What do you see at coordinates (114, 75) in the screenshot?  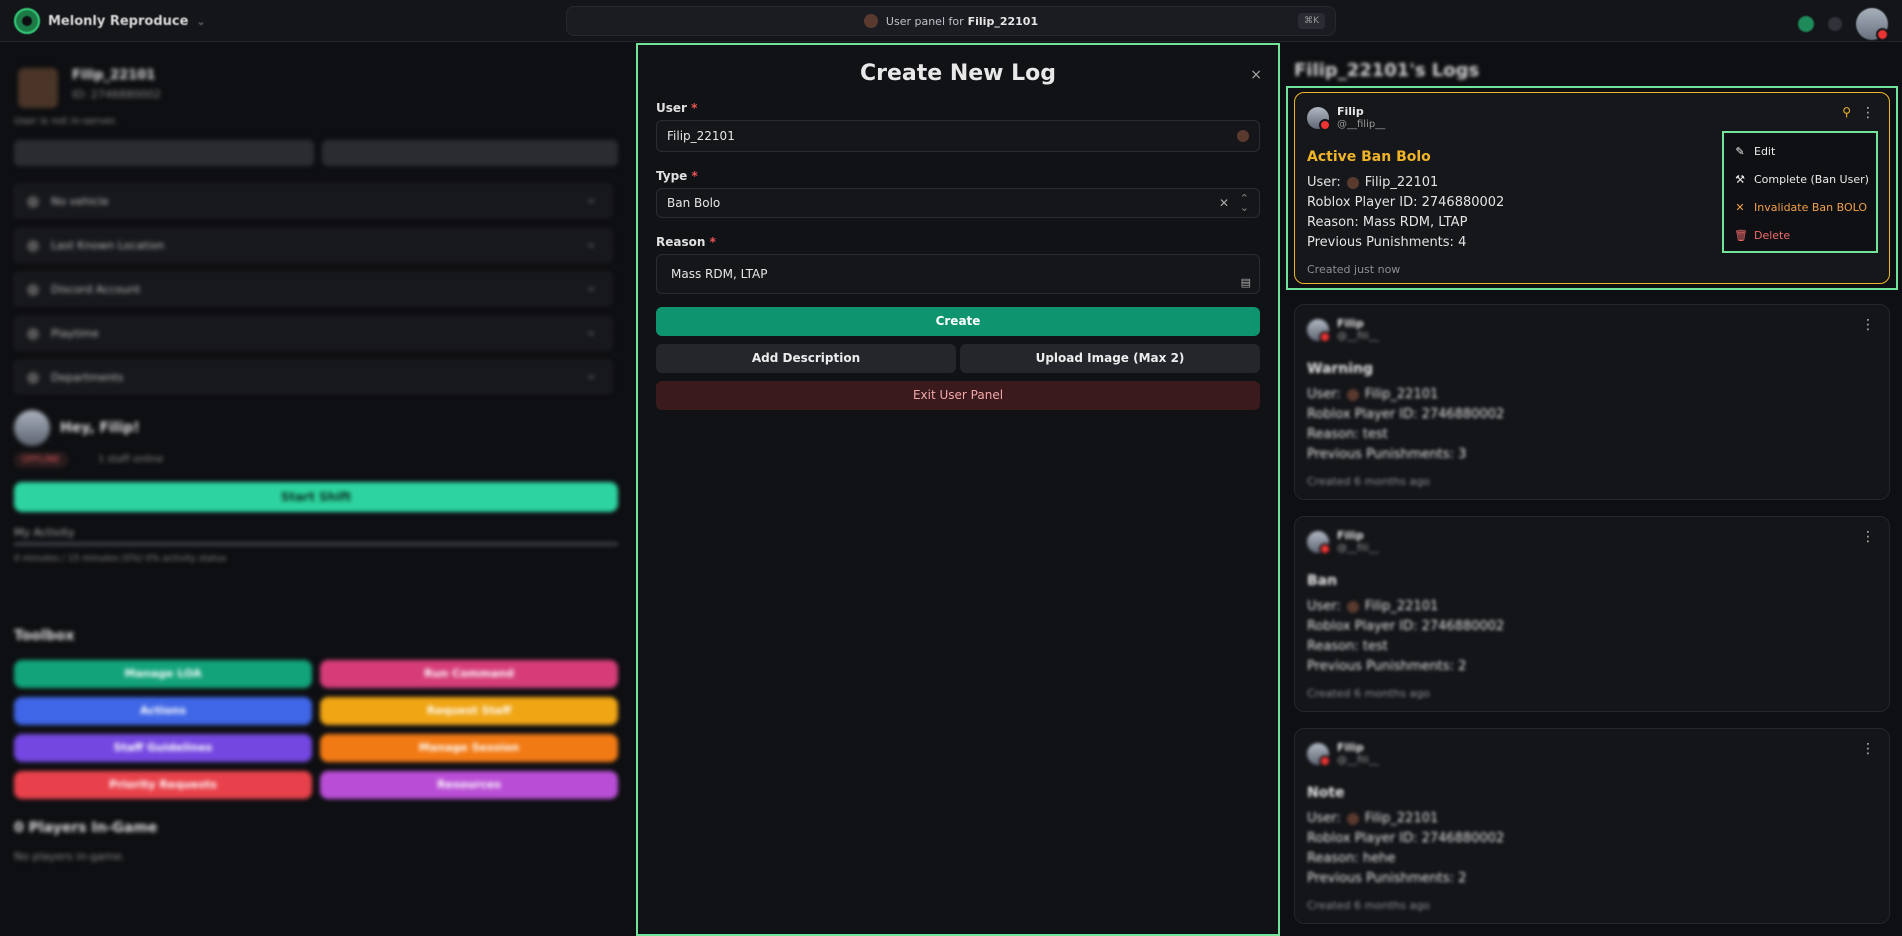 I see `profile-name: Filip_22101` at bounding box center [114, 75].